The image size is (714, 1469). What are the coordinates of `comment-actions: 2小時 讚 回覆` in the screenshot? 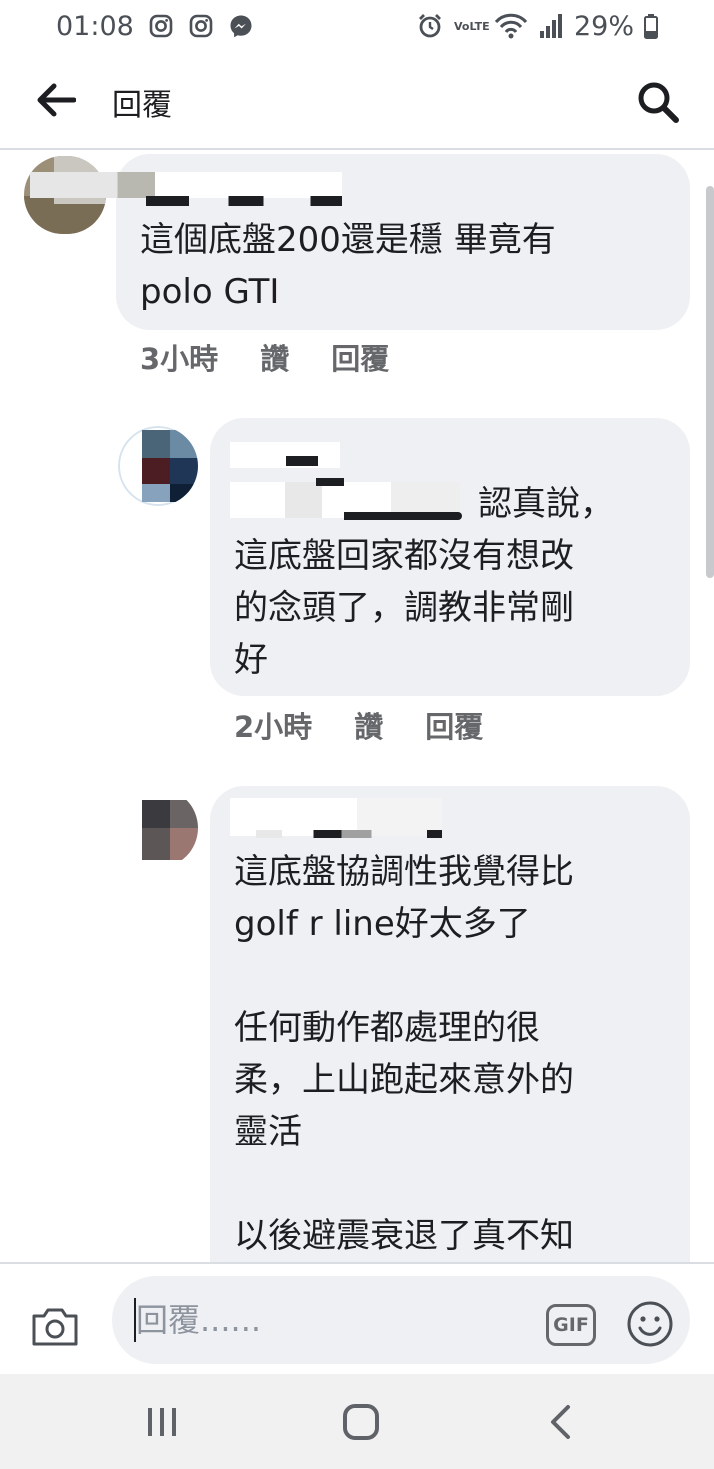 It's located at (358, 725).